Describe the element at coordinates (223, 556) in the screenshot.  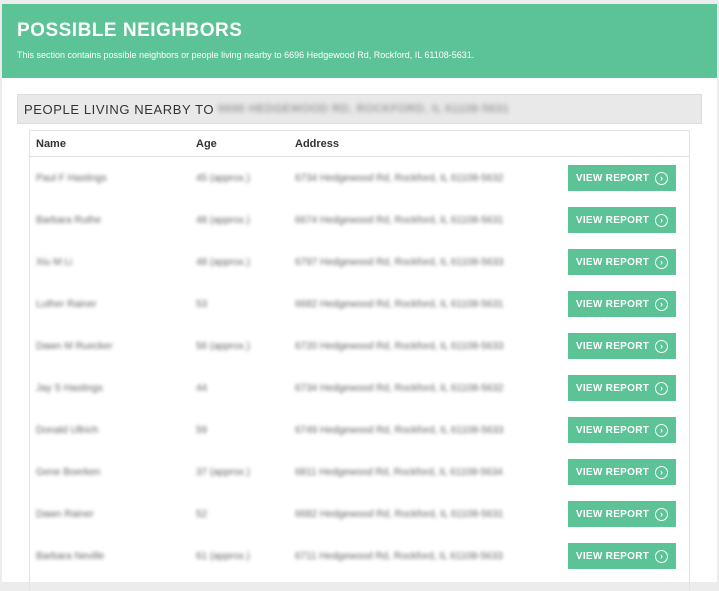
I see `neighbor-age: 61 (approx.)` at that location.